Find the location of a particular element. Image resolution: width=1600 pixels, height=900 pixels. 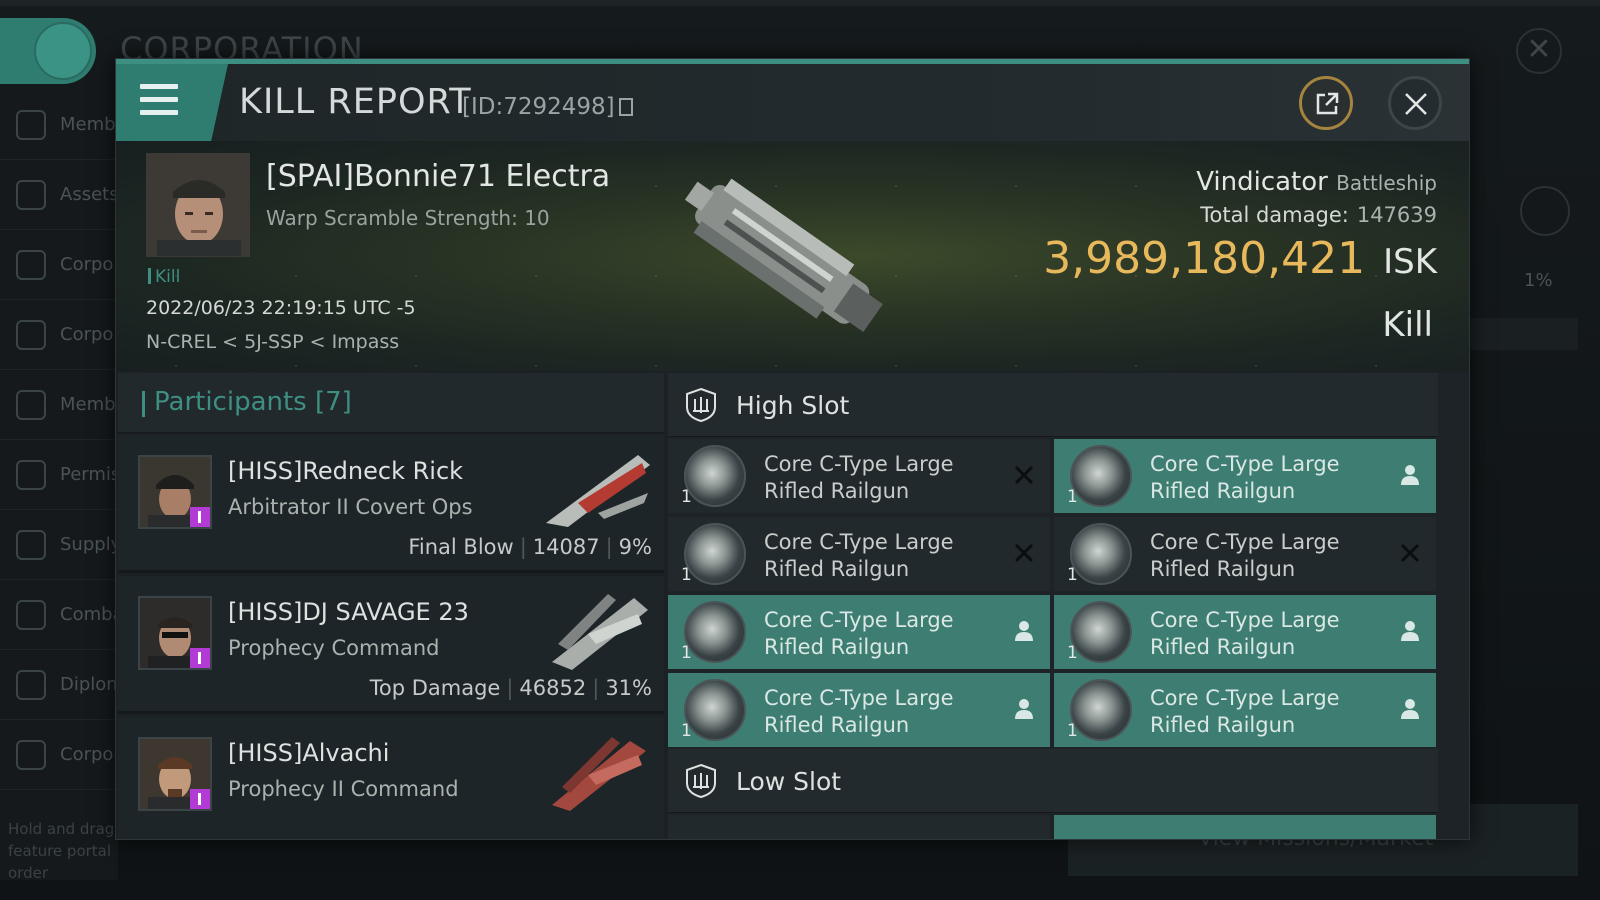

sidebar-item-combat: Combat is located at coordinates (59, 615).